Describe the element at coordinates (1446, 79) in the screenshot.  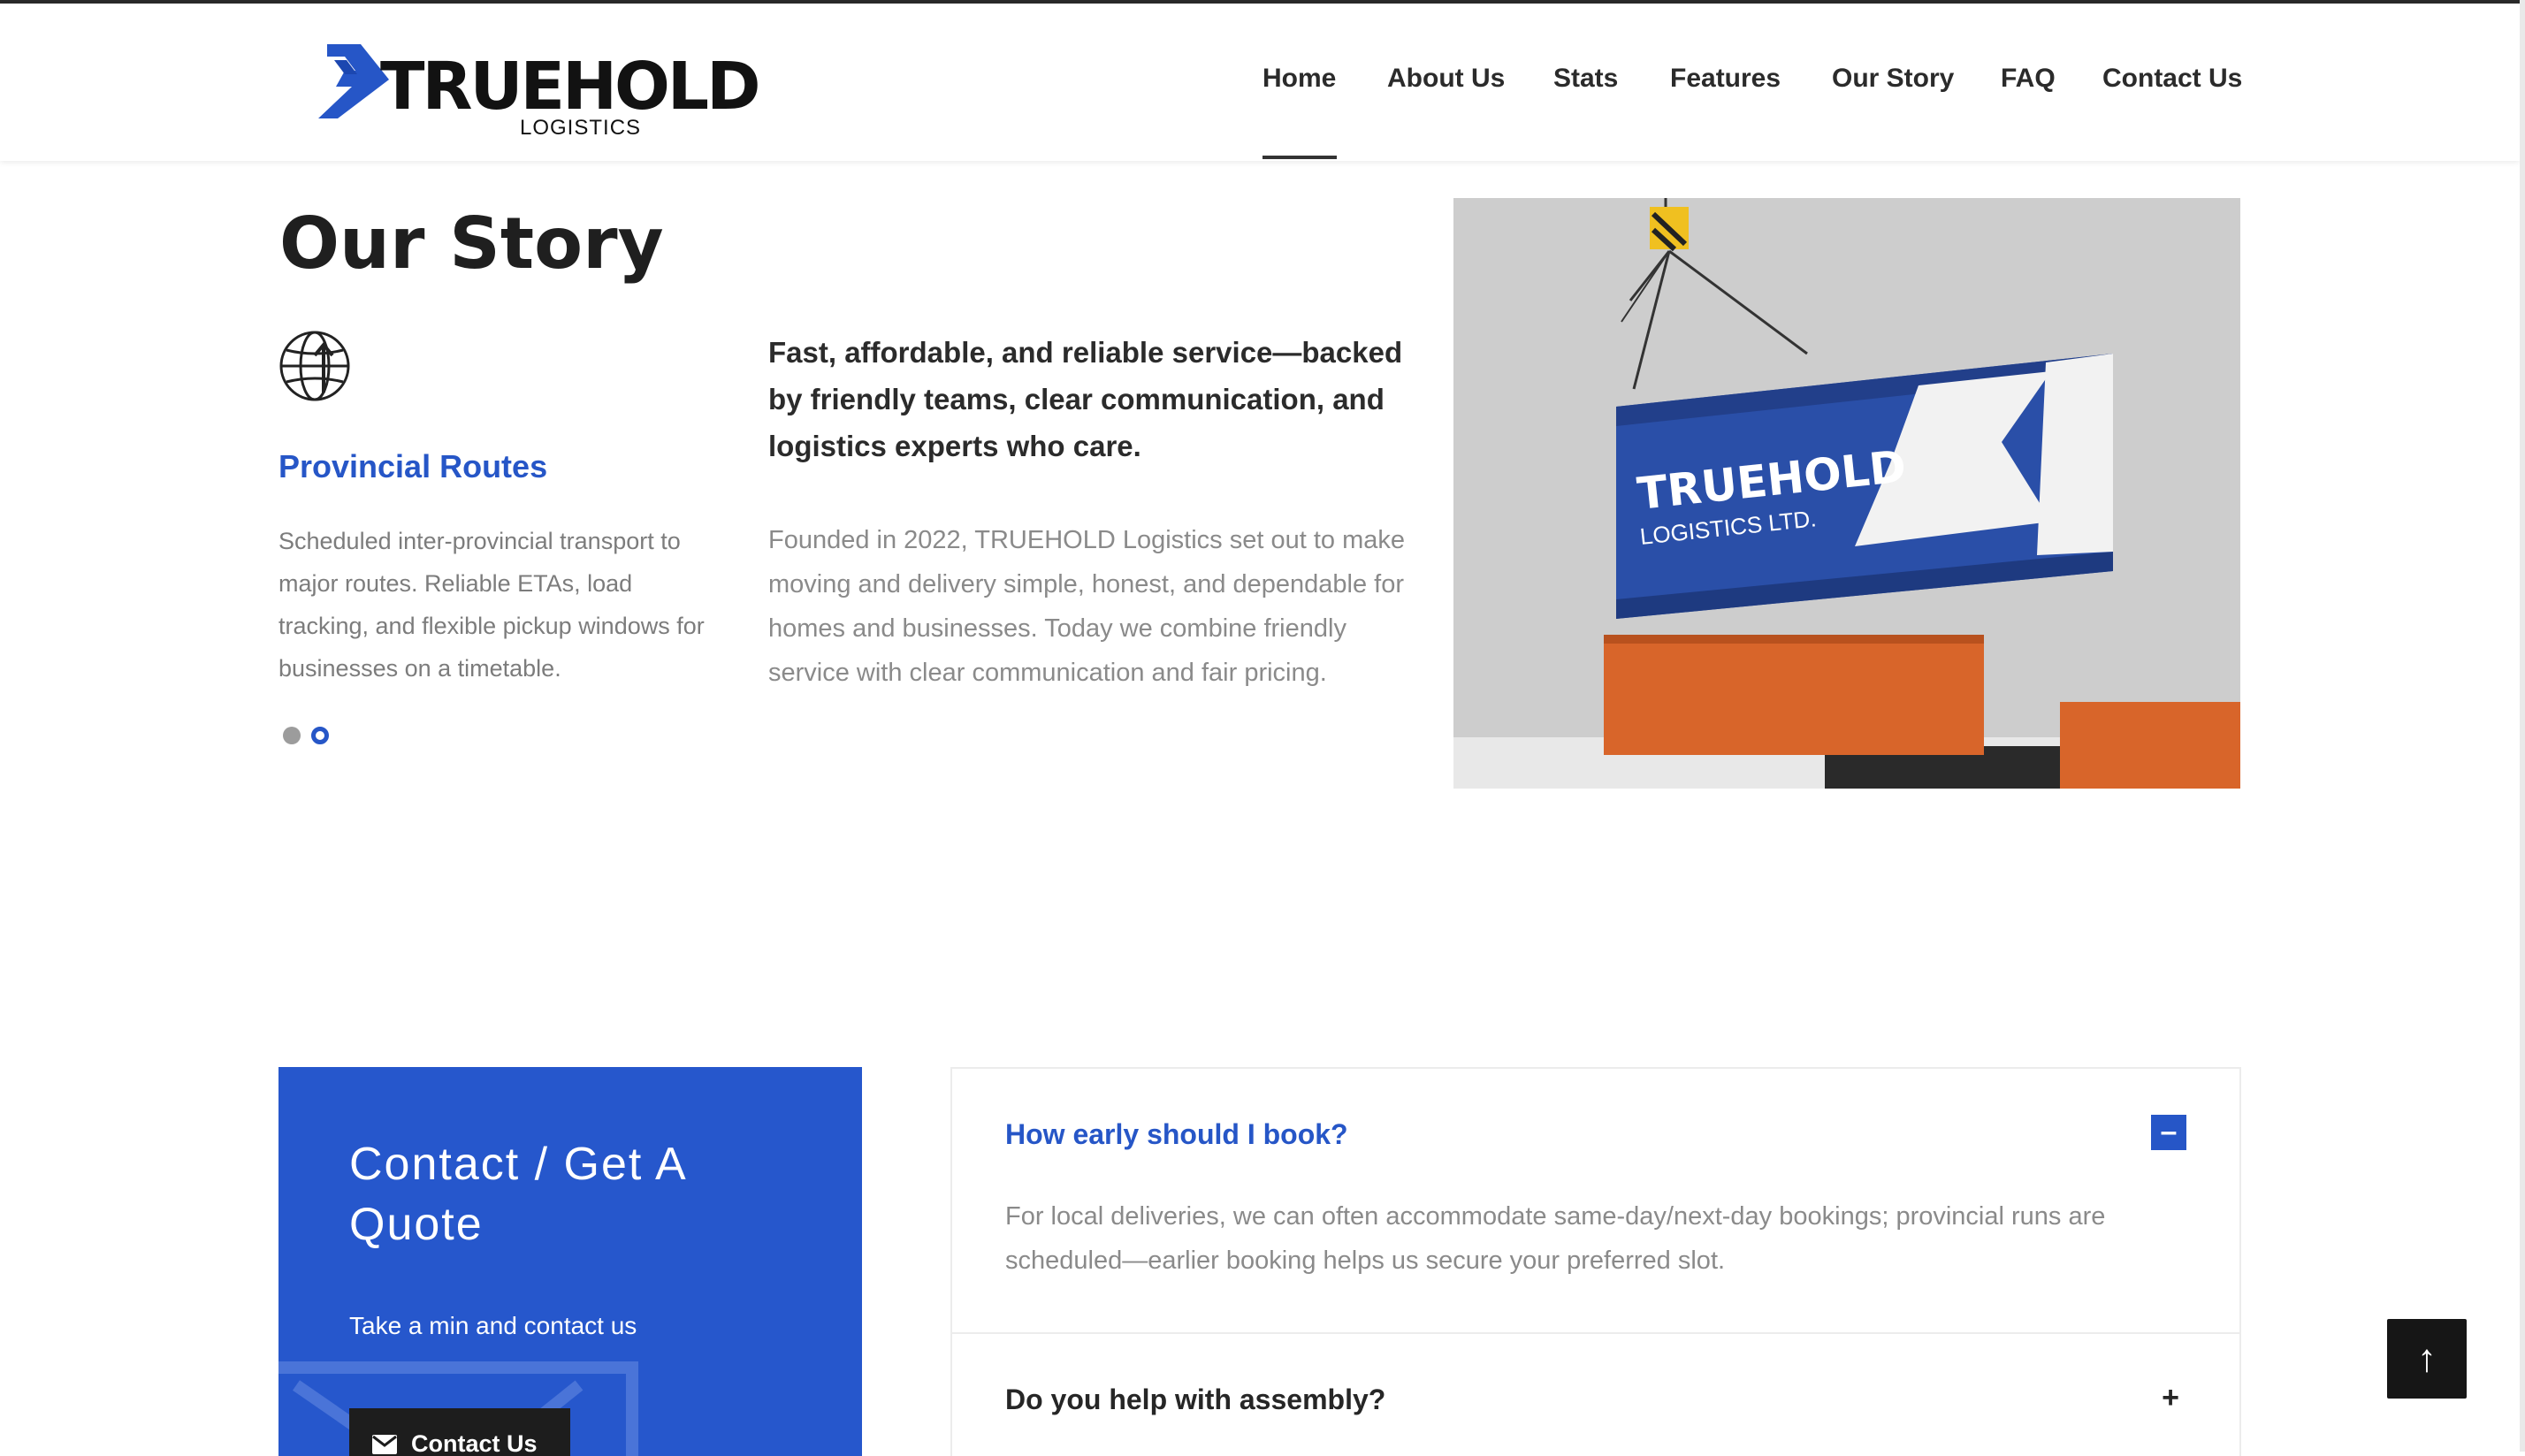
I see `nav-about-us: About Us` at that location.